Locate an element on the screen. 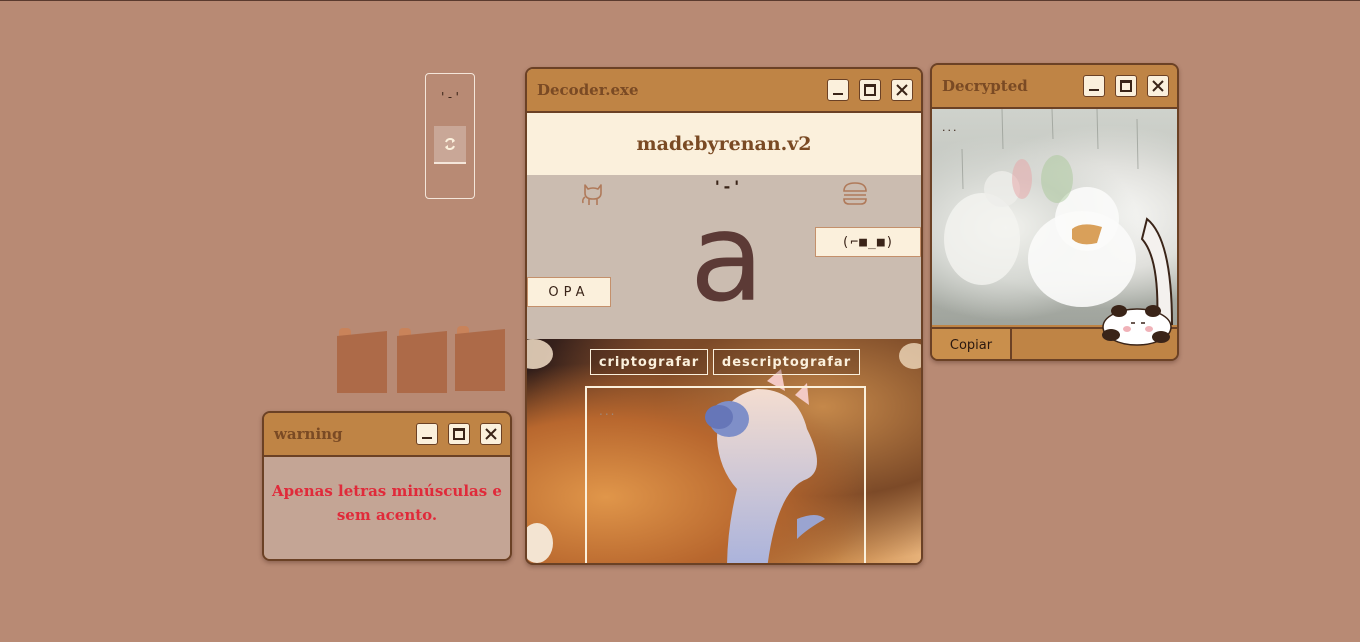 The image size is (1360, 642). decoder-titlebar: Decoder.exe is located at coordinates (724, 91).